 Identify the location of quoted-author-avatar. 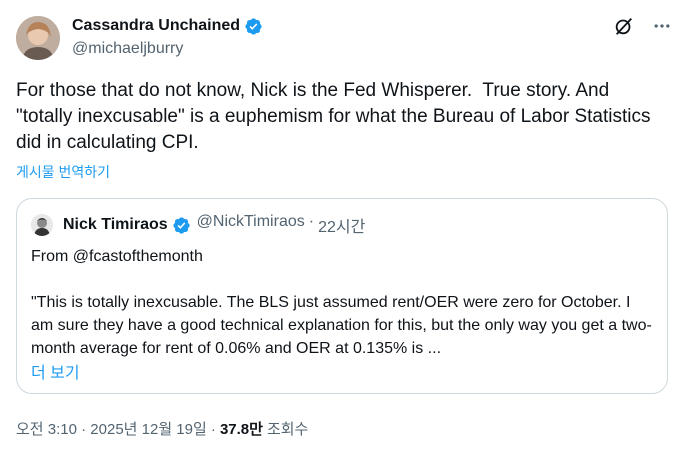
(42, 225).